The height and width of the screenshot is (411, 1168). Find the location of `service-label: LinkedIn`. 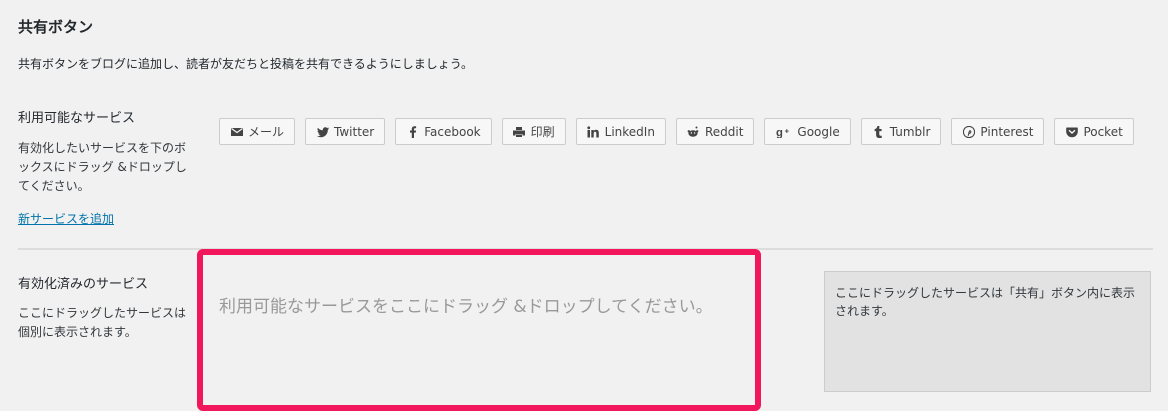

service-label: LinkedIn is located at coordinates (629, 131).